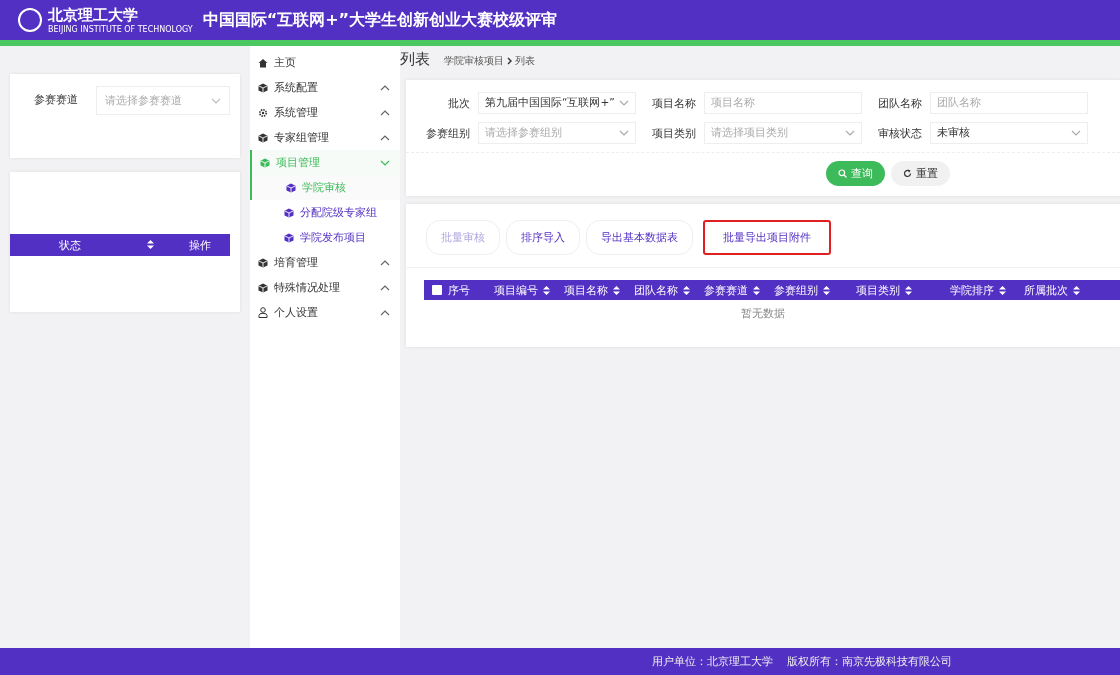 This screenshot has width=1120, height=675. What do you see at coordinates (509, 61) in the screenshot?
I see `breadcrumb-separator-icon` at bounding box center [509, 61].